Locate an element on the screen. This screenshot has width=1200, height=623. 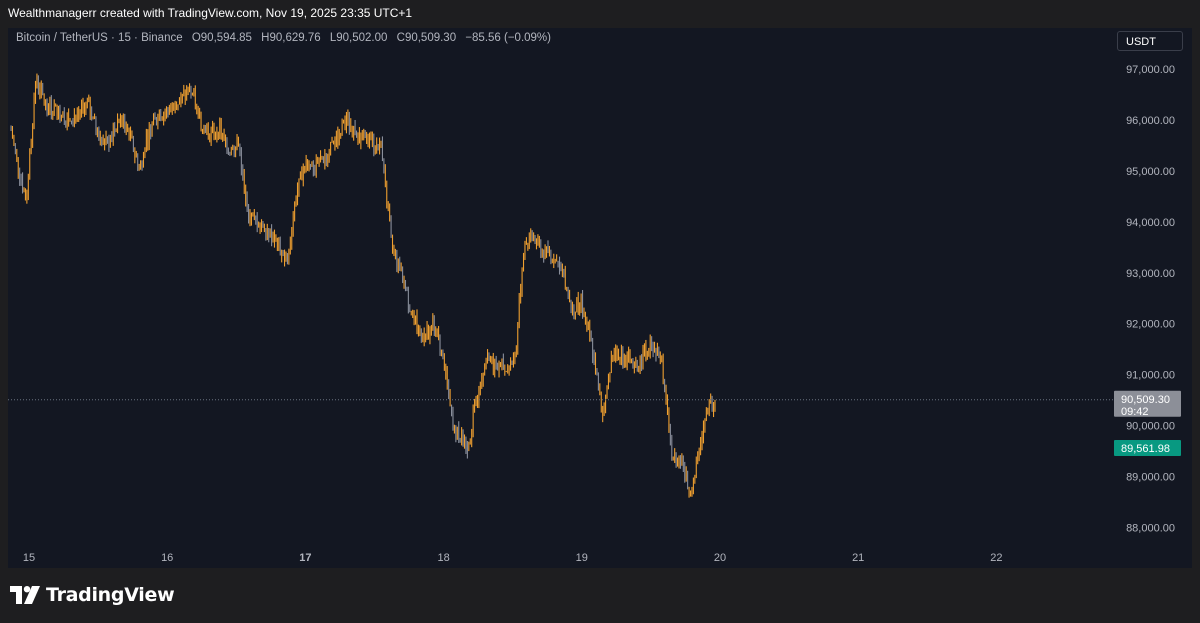
x-tick-label: 15 is located at coordinates (29, 558).